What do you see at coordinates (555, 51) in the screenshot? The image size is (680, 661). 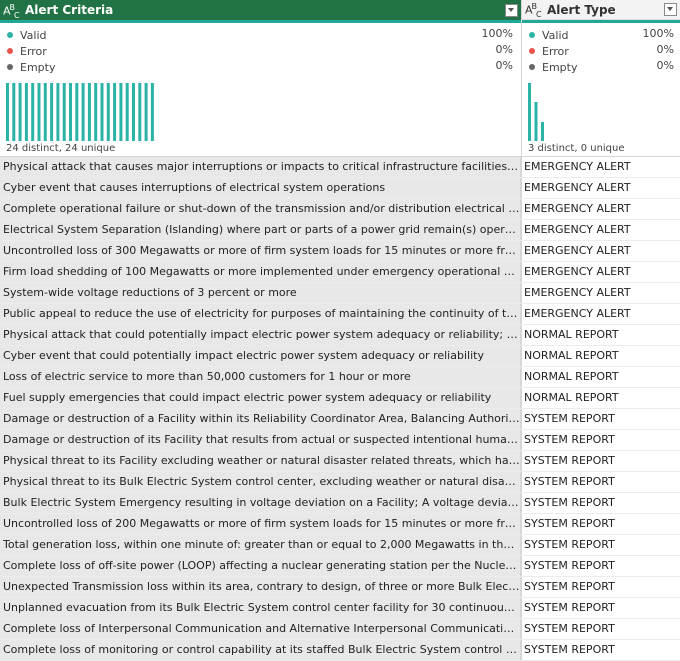 I see `quality-label: Error` at bounding box center [555, 51].